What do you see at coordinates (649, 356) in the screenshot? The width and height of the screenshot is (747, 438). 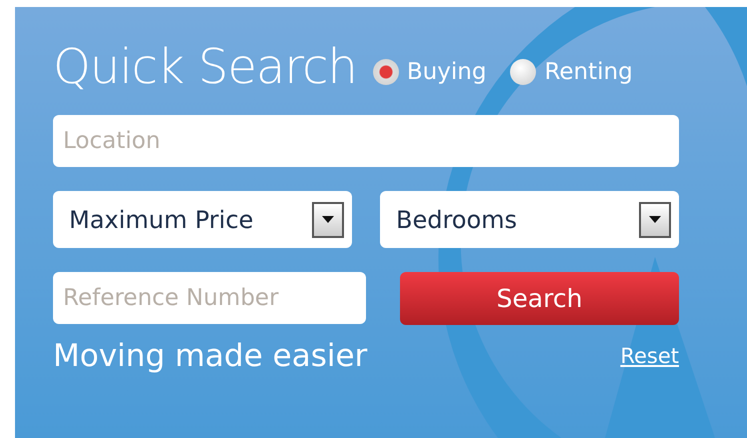 I see `reset-link: Reset` at bounding box center [649, 356].